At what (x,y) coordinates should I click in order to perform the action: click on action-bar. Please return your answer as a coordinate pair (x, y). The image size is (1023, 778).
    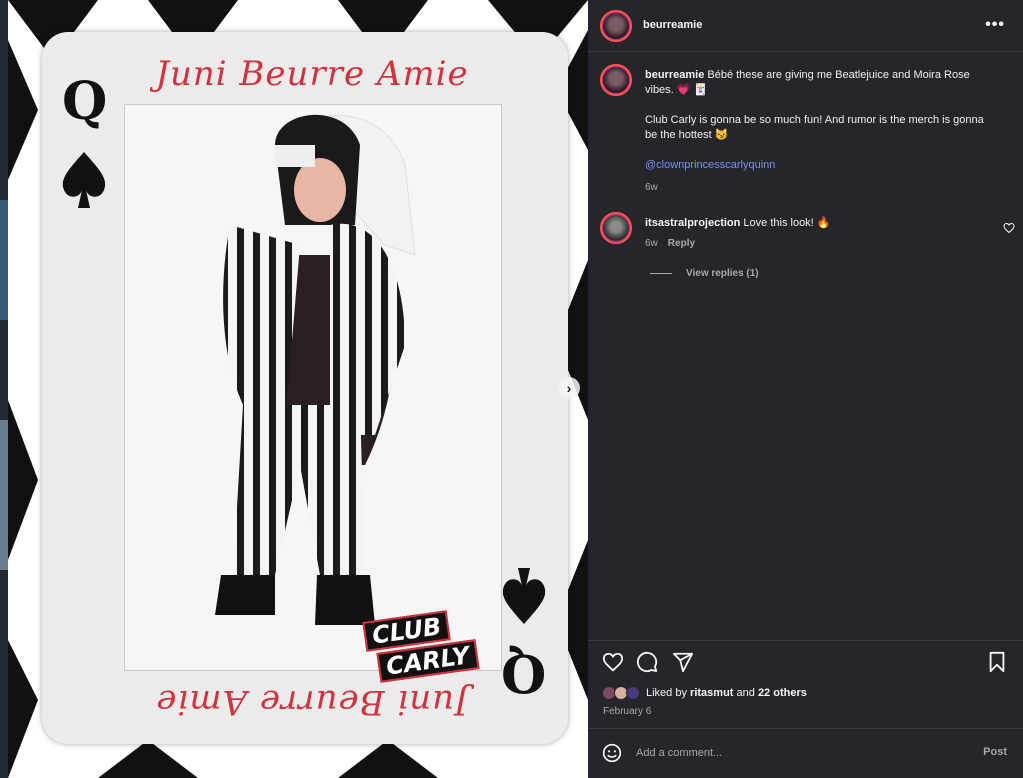
    Looking at the image, I should click on (805, 660).